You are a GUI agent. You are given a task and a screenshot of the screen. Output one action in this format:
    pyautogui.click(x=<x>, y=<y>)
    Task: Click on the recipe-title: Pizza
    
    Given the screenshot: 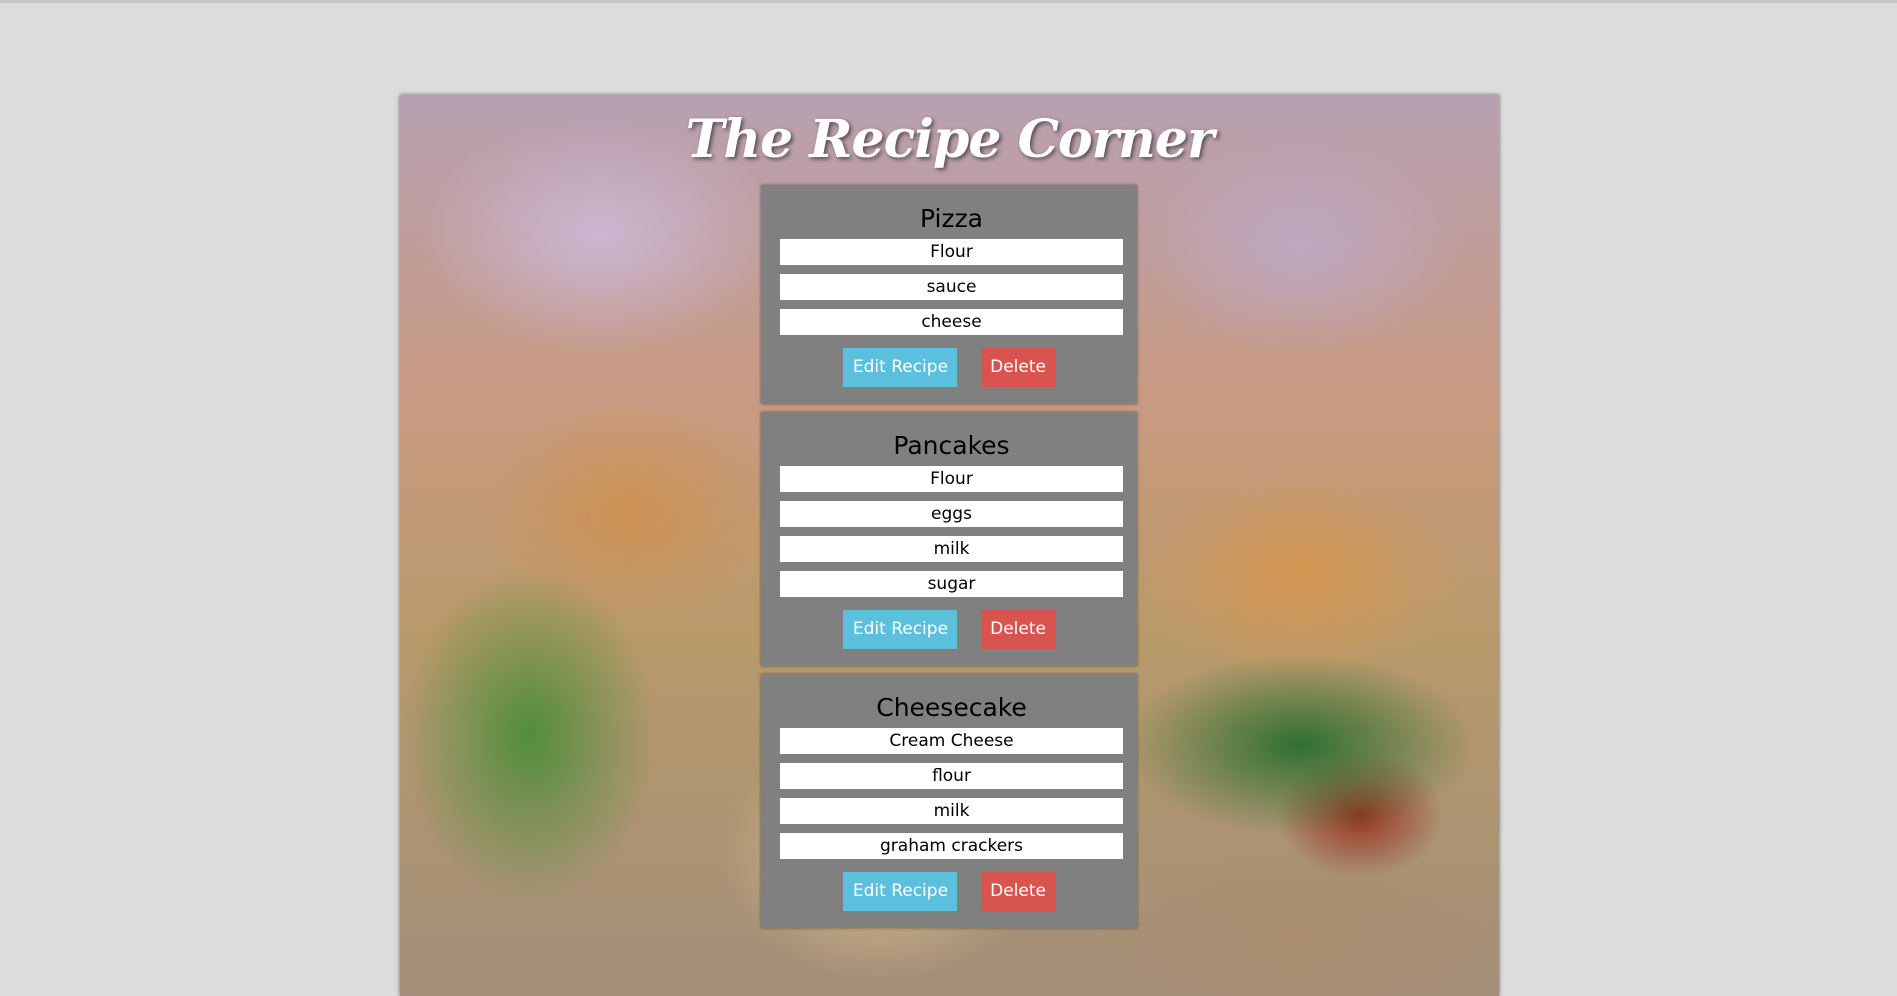 What is the action you would take?
    pyautogui.click(x=951, y=218)
    